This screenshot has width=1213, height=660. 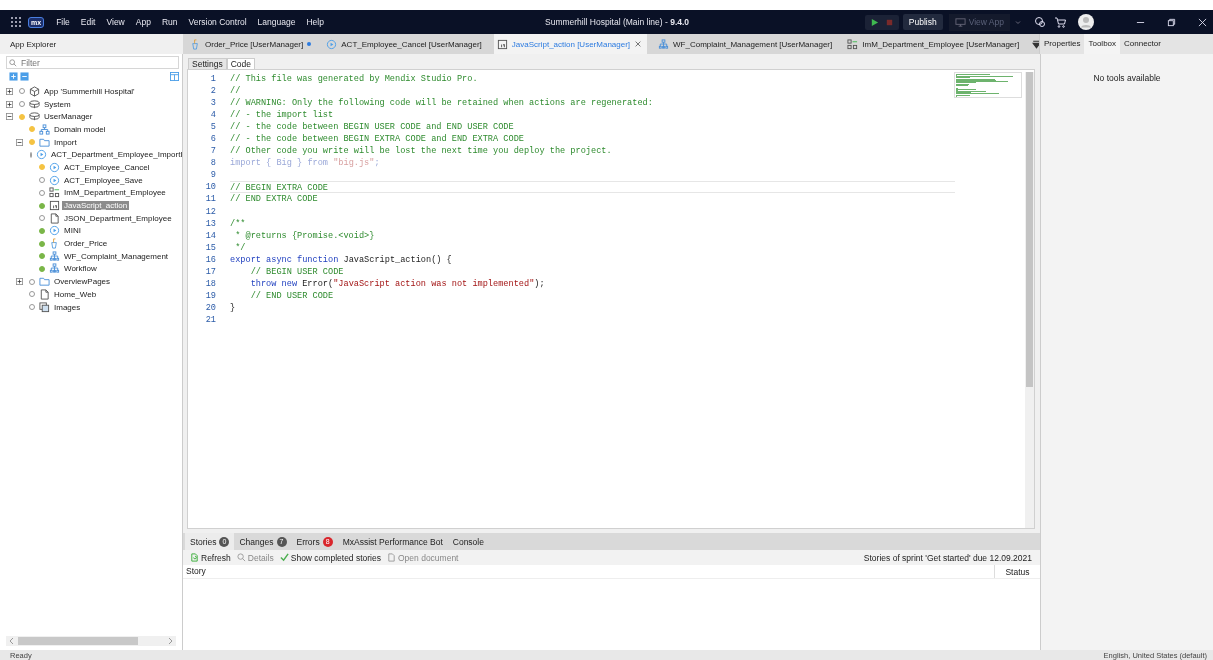 I want to click on close-icon, so click(x=1202, y=22).